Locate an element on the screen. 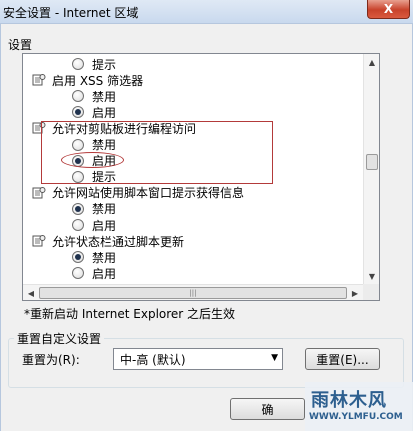 This screenshot has height=431, width=413. horizontal-scrollbar: ◀ ||| ▶ is located at coordinates (193, 292).